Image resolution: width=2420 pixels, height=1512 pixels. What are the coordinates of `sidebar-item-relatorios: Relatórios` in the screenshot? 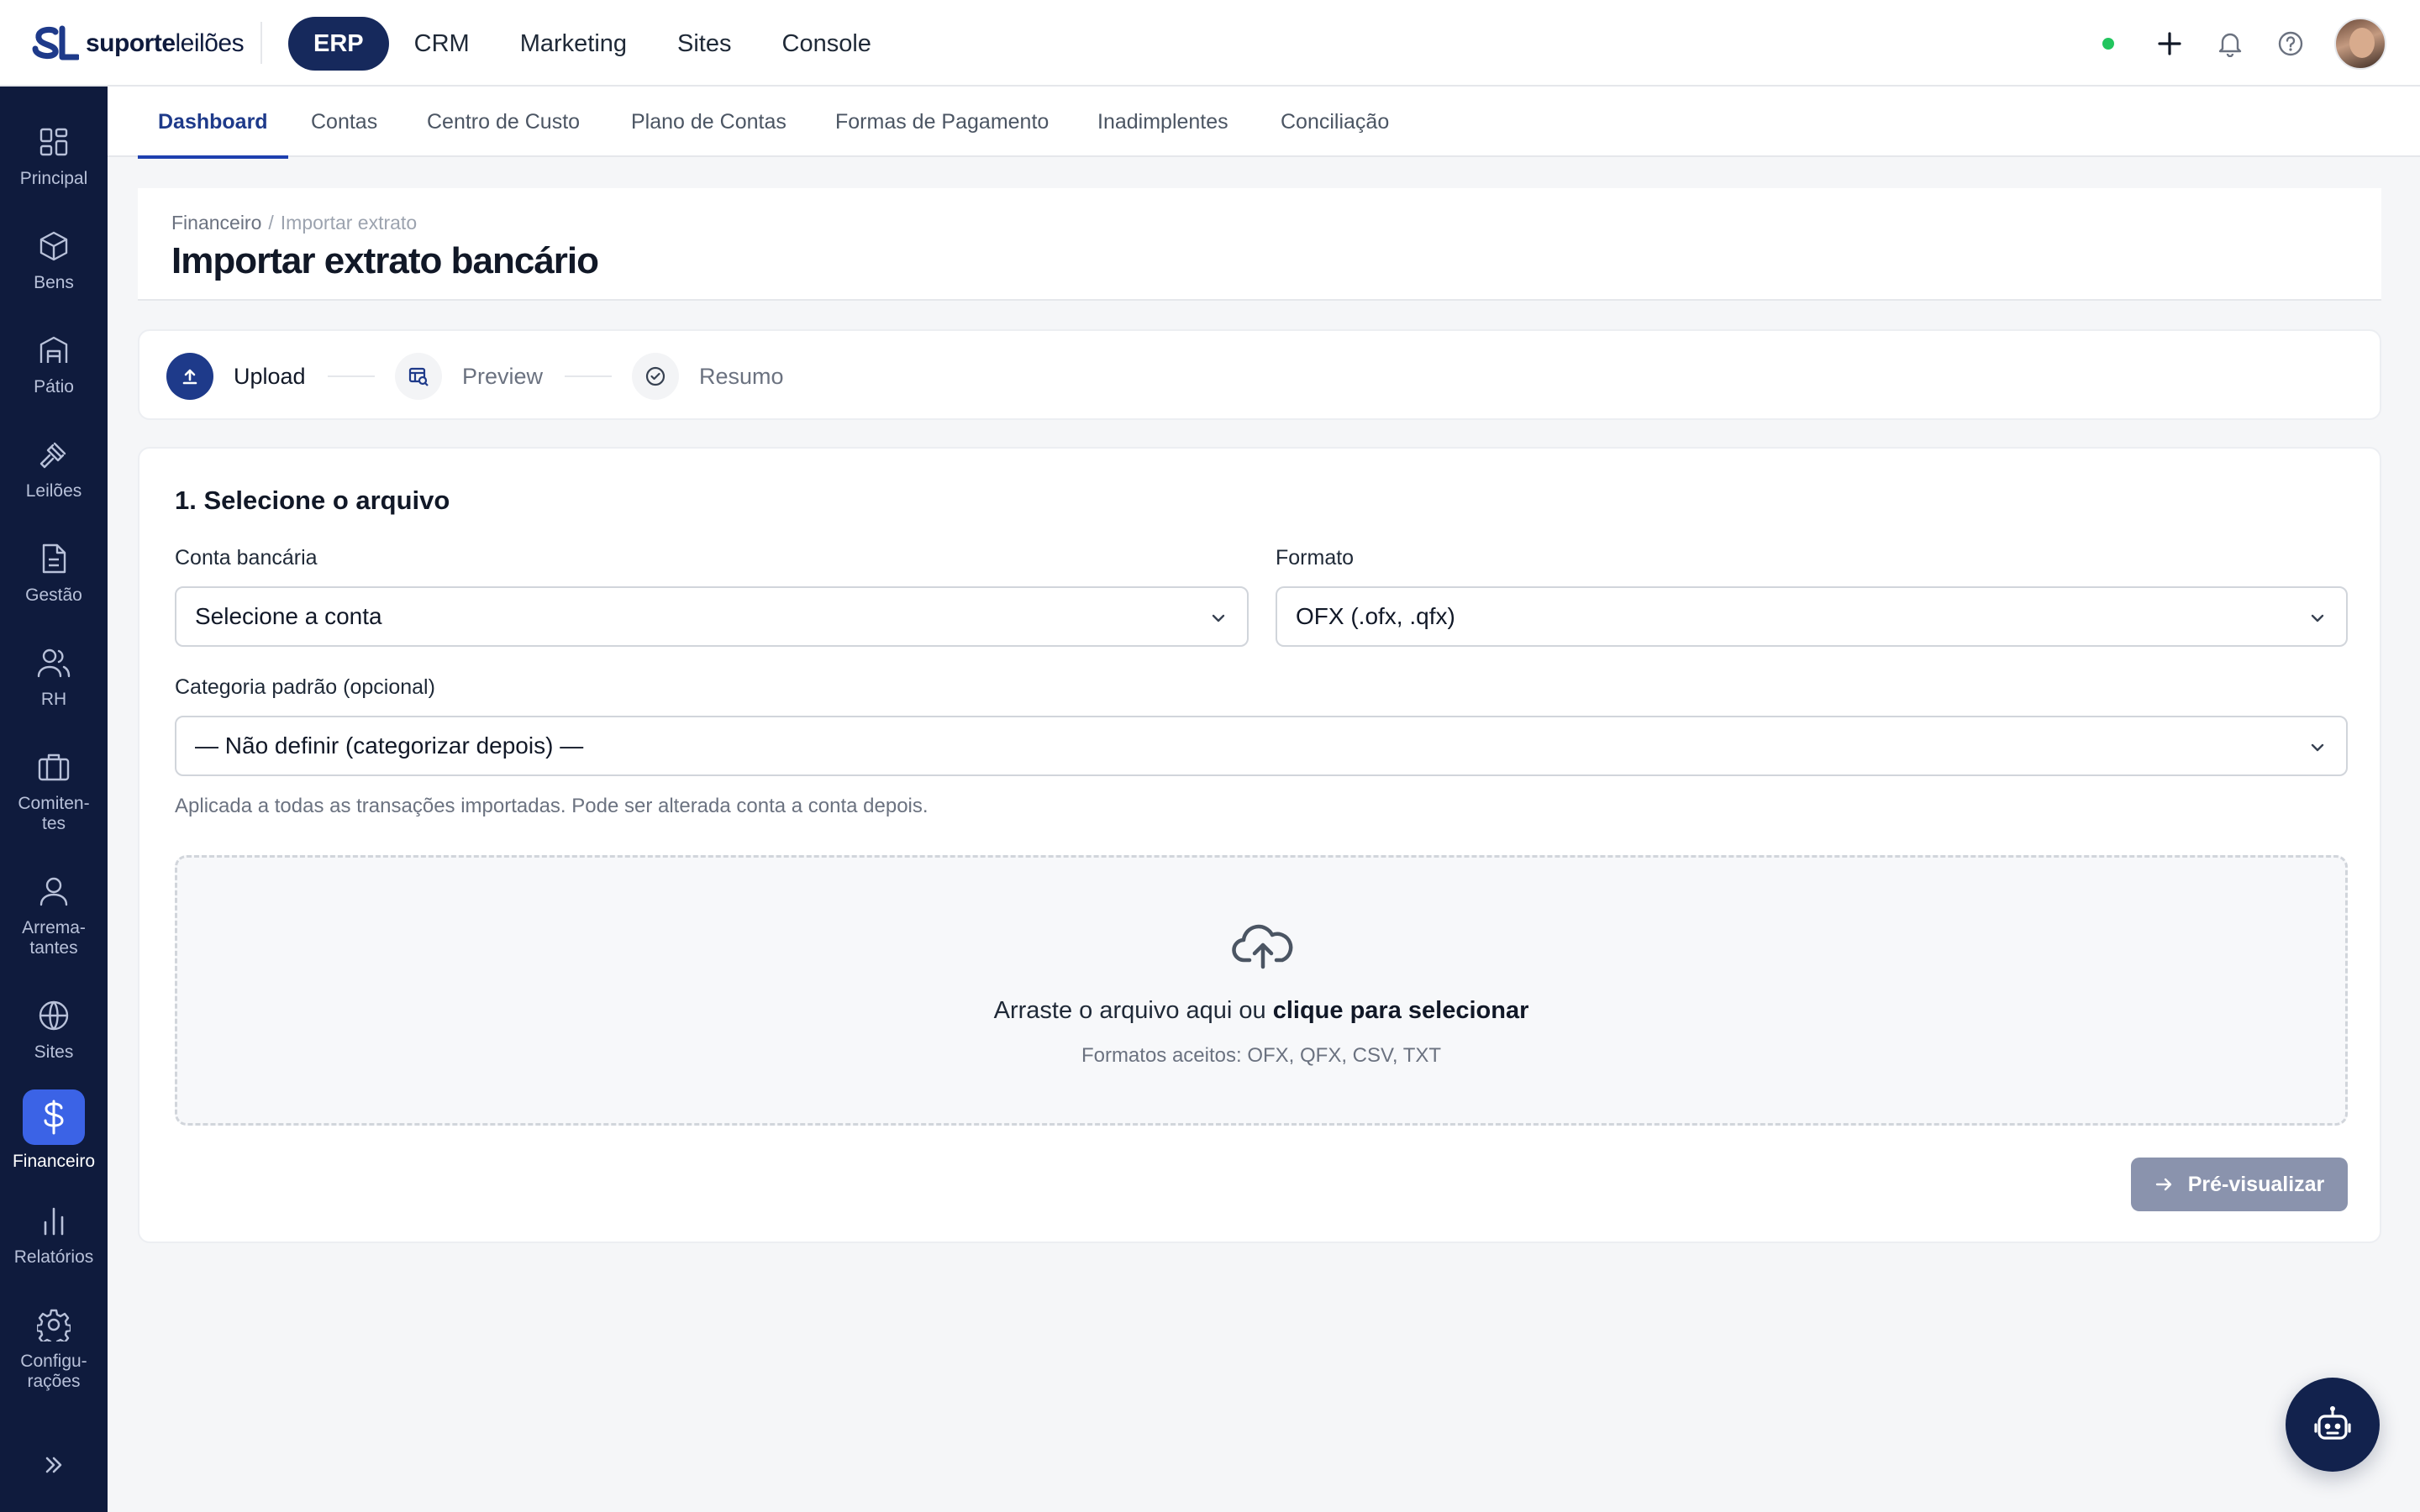 It's located at (54, 1234).